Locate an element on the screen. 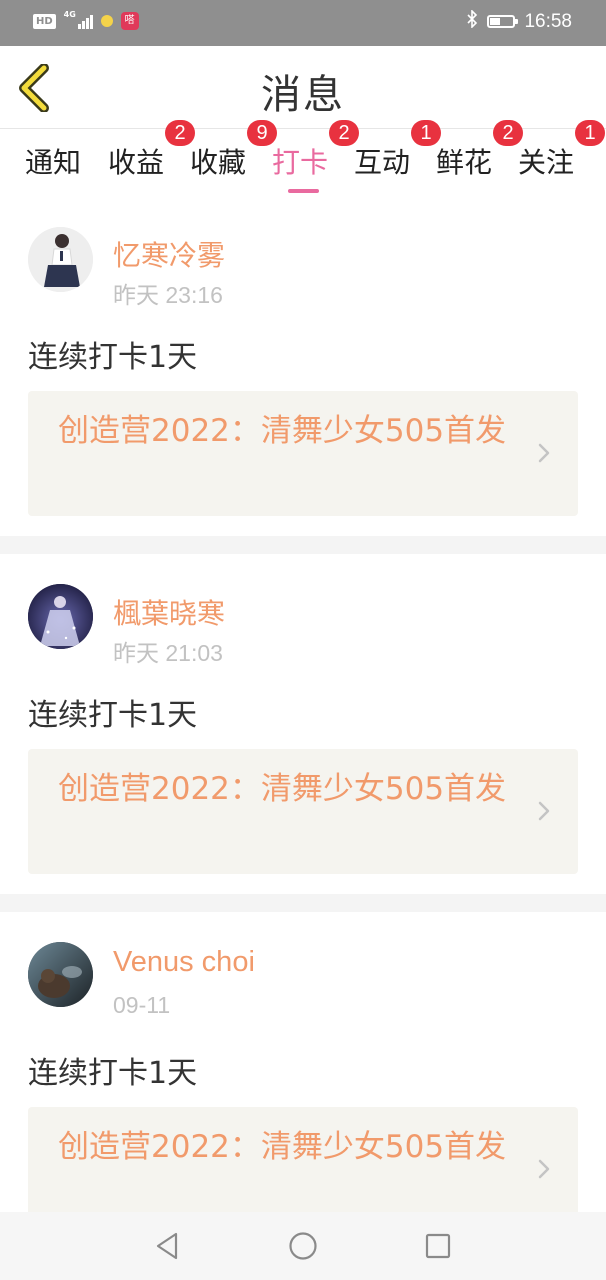  active-tab-indicator is located at coordinates (303, 191).